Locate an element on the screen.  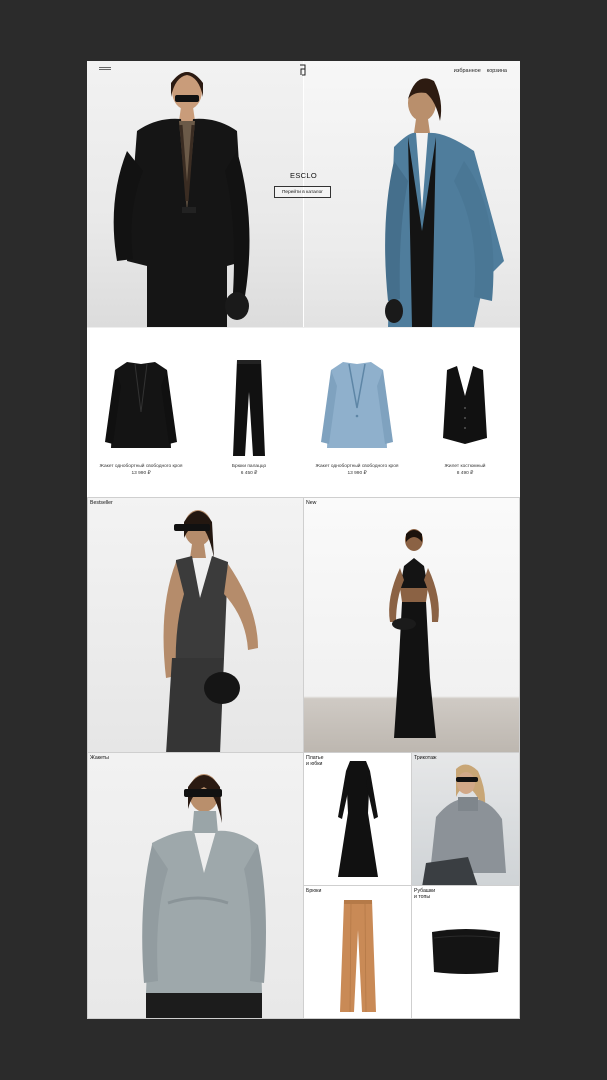
tile-jackets: Жакеты is located at coordinates (195, 885).